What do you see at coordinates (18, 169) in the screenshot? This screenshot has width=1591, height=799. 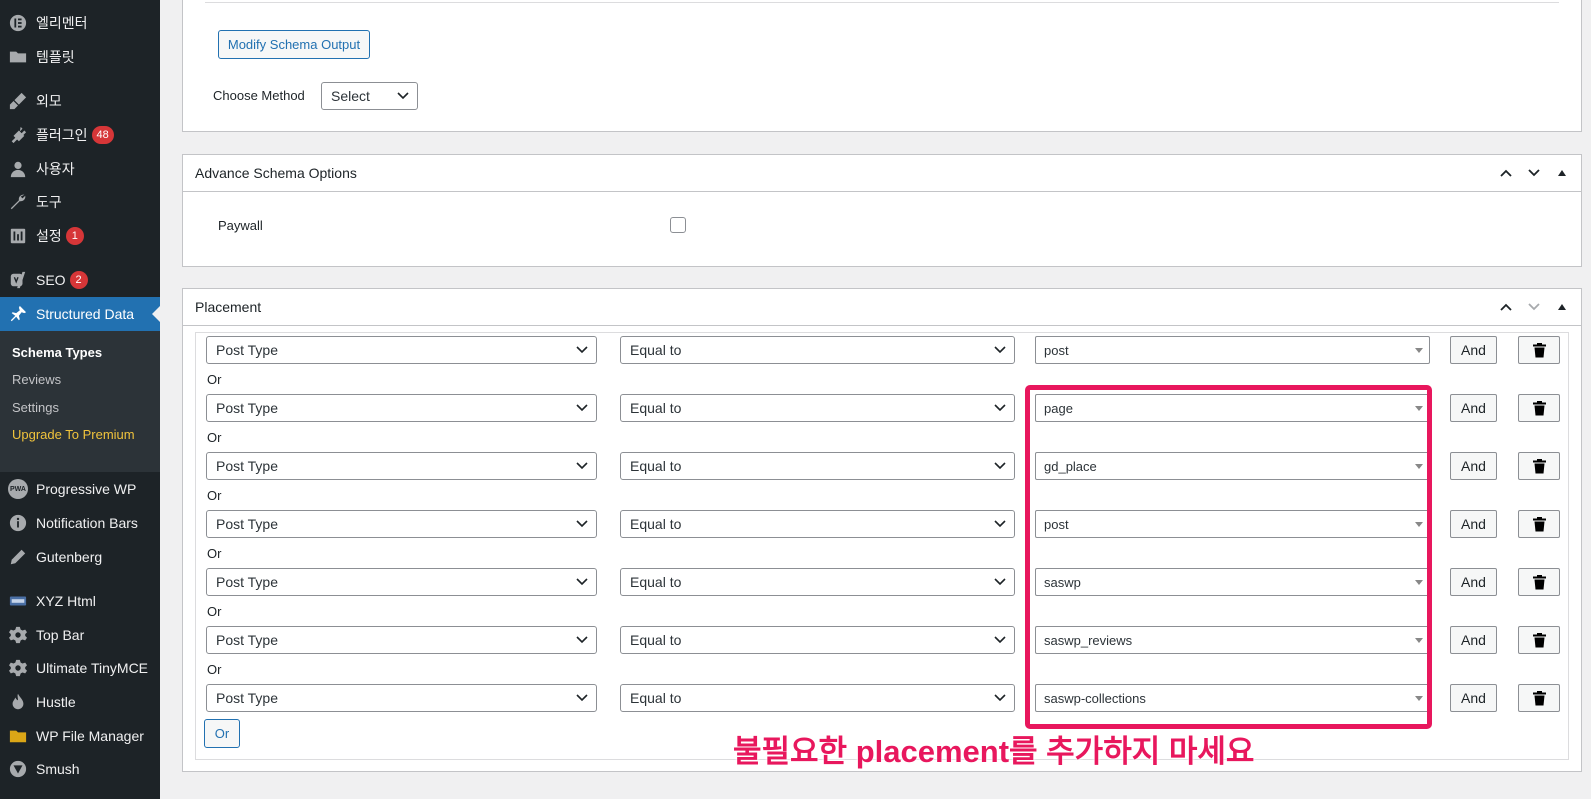 I see `user-icon` at bounding box center [18, 169].